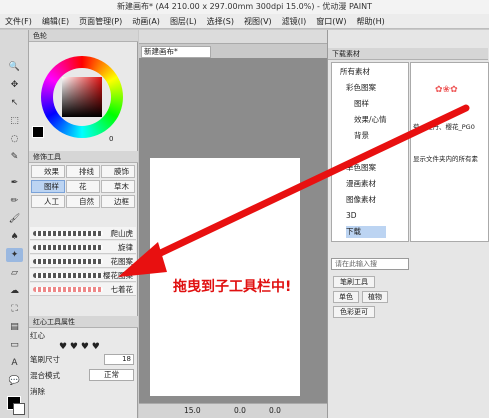 The width and height of the screenshot is (489, 418). What do you see at coordinates (355, 72) in the screenshot?
I see `tree-item: 所有素材` at bounding box center [355, 72].